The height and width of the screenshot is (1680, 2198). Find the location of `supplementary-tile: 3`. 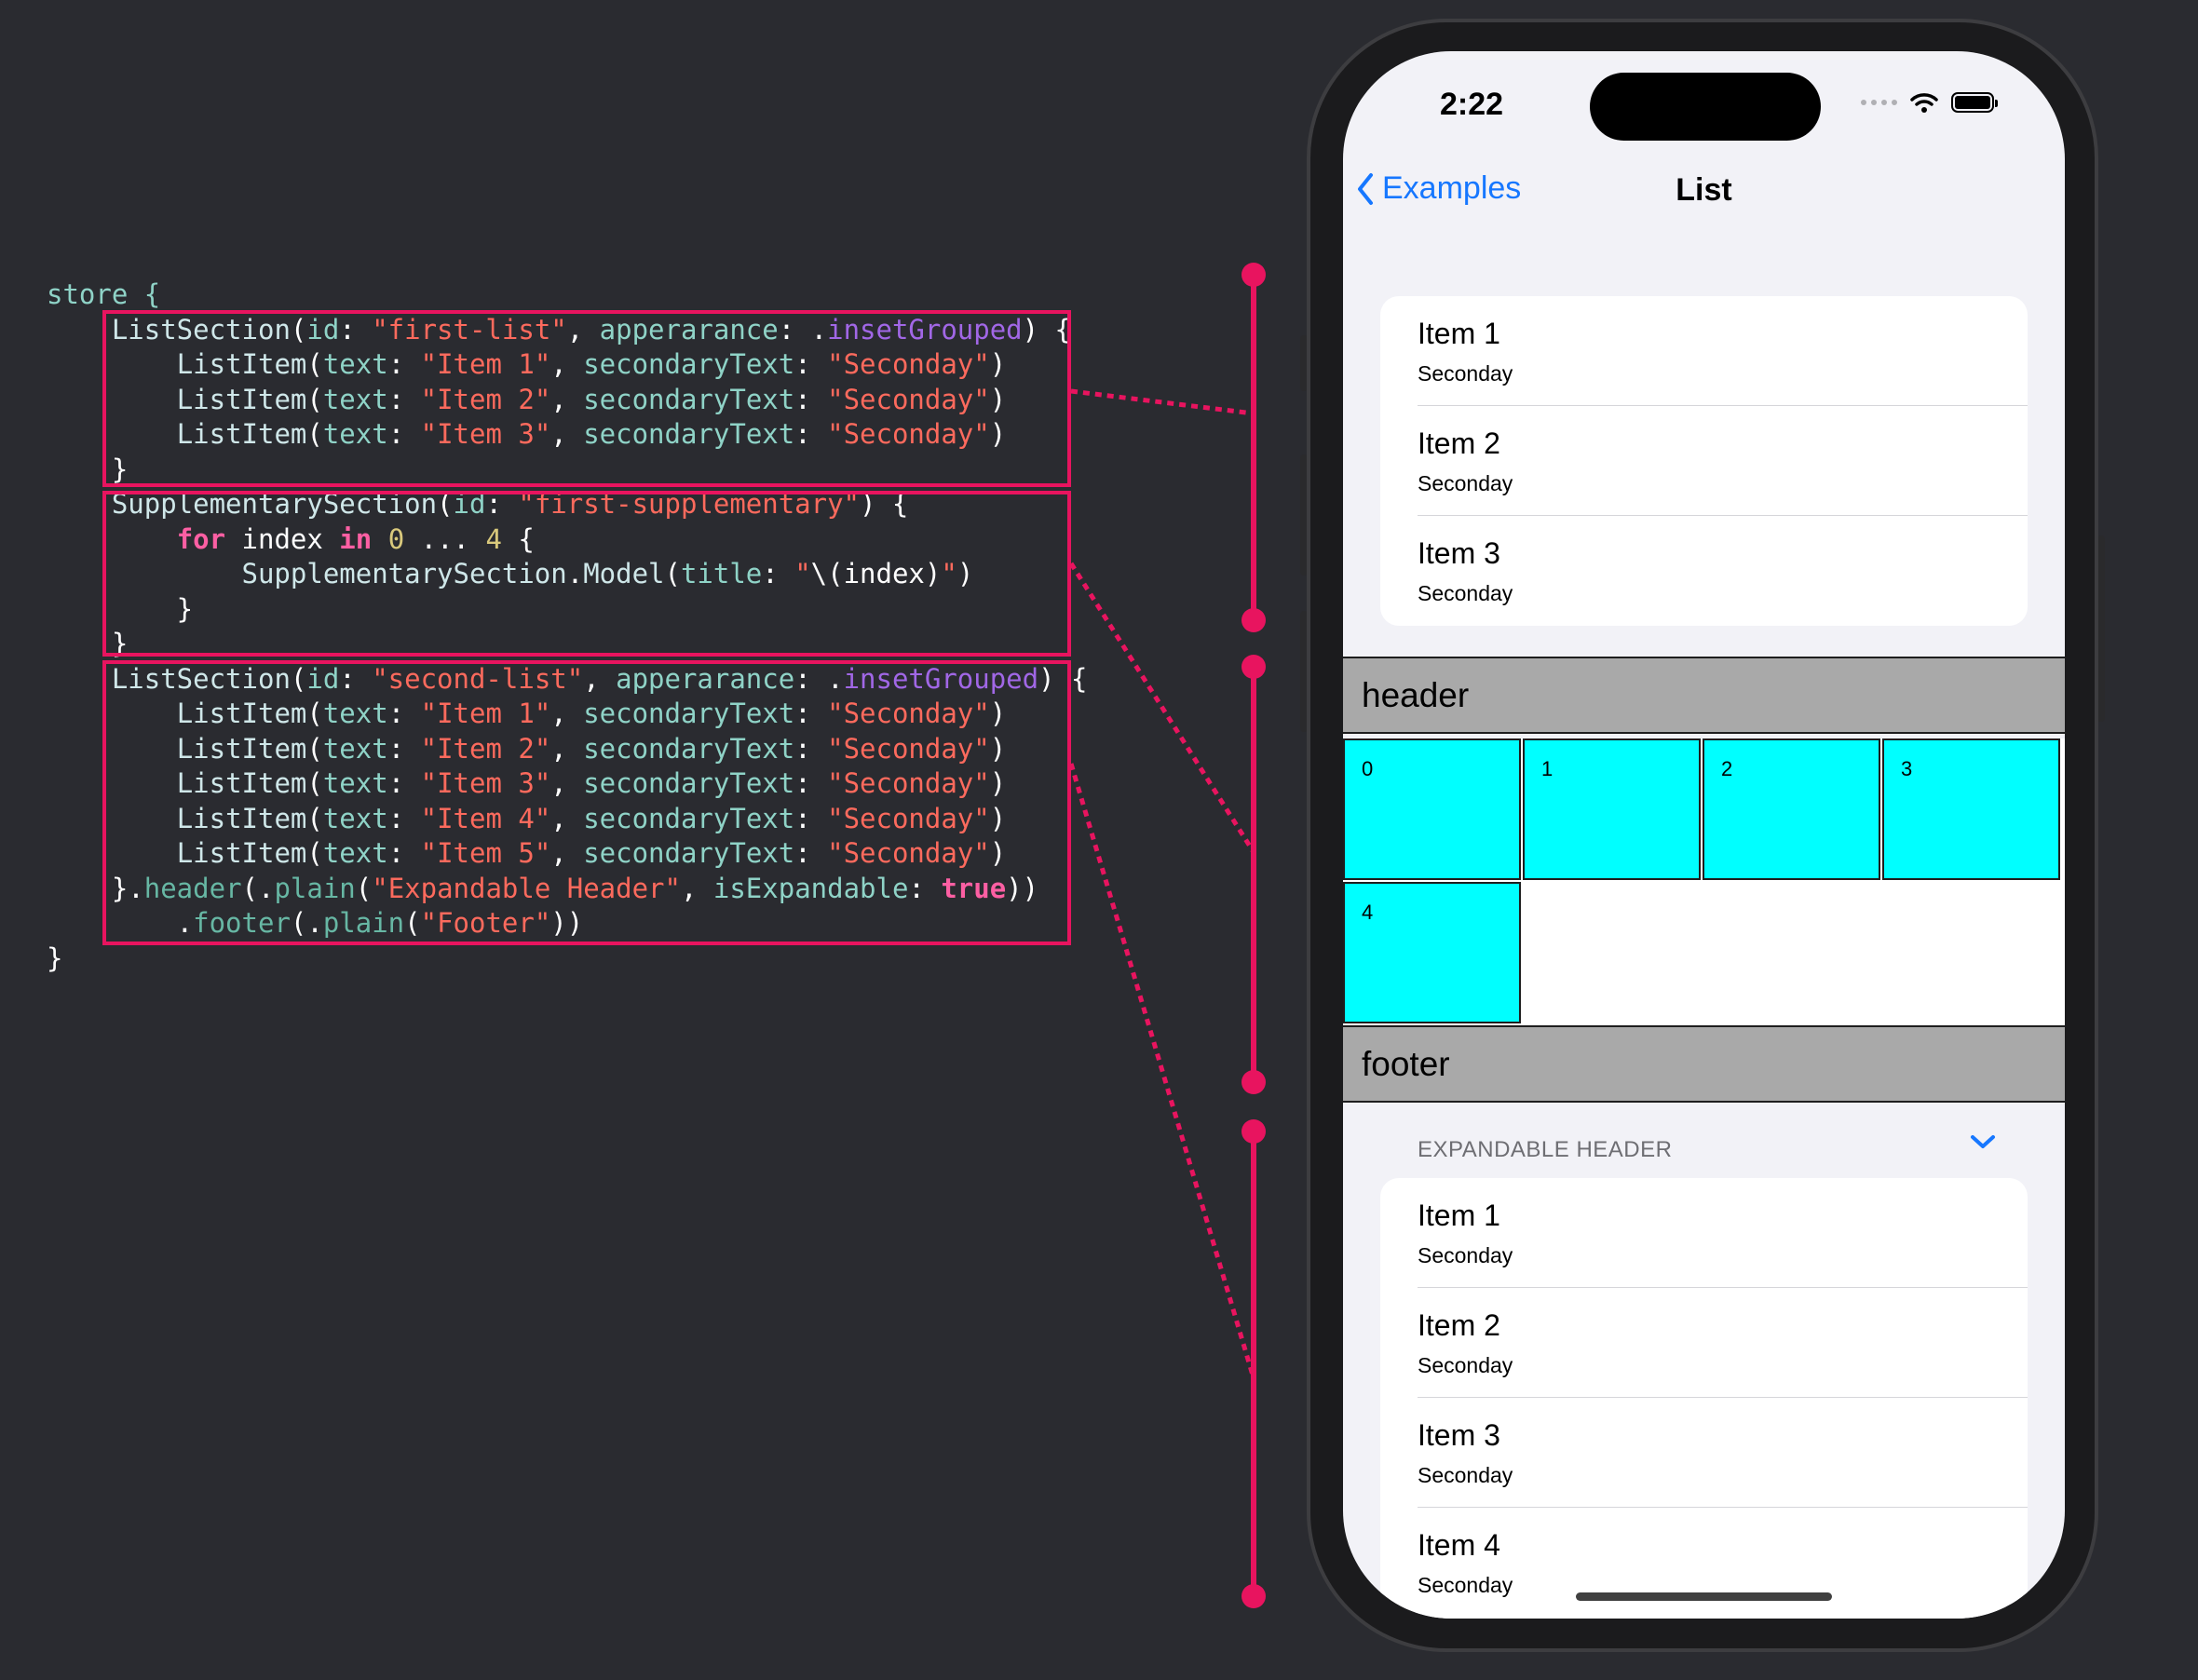

supplementary-tile: 3 is located at coordinates (1971, 809).